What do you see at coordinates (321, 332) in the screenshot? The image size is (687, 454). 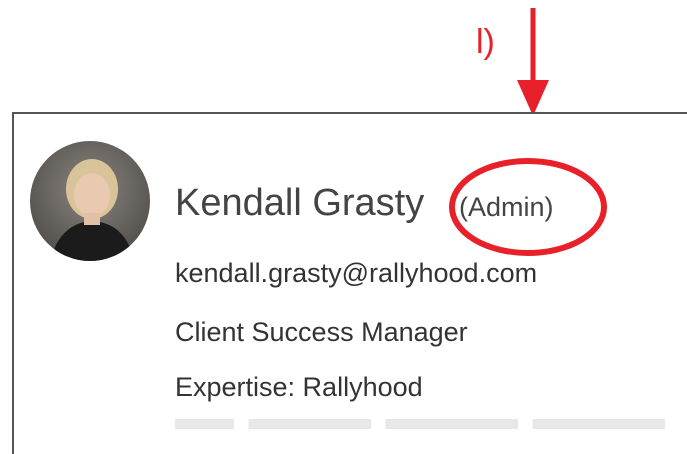 I see `user-job-title: Client Success Manager` at bounding box center [321, 332].